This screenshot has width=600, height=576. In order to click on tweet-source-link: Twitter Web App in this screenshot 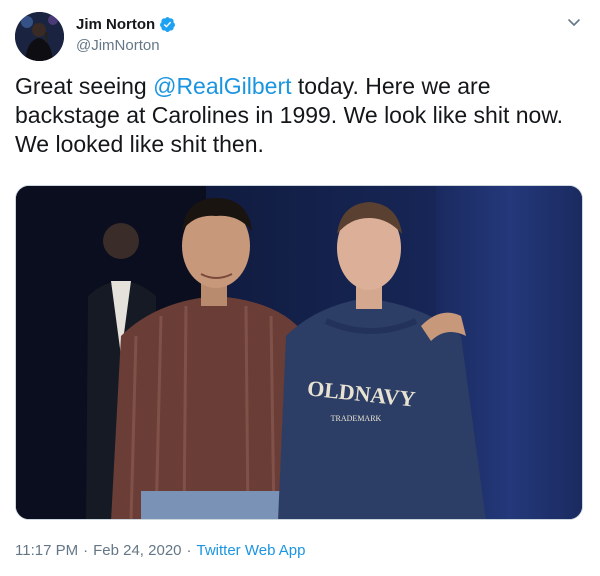, I will do `click(251, 550)`.